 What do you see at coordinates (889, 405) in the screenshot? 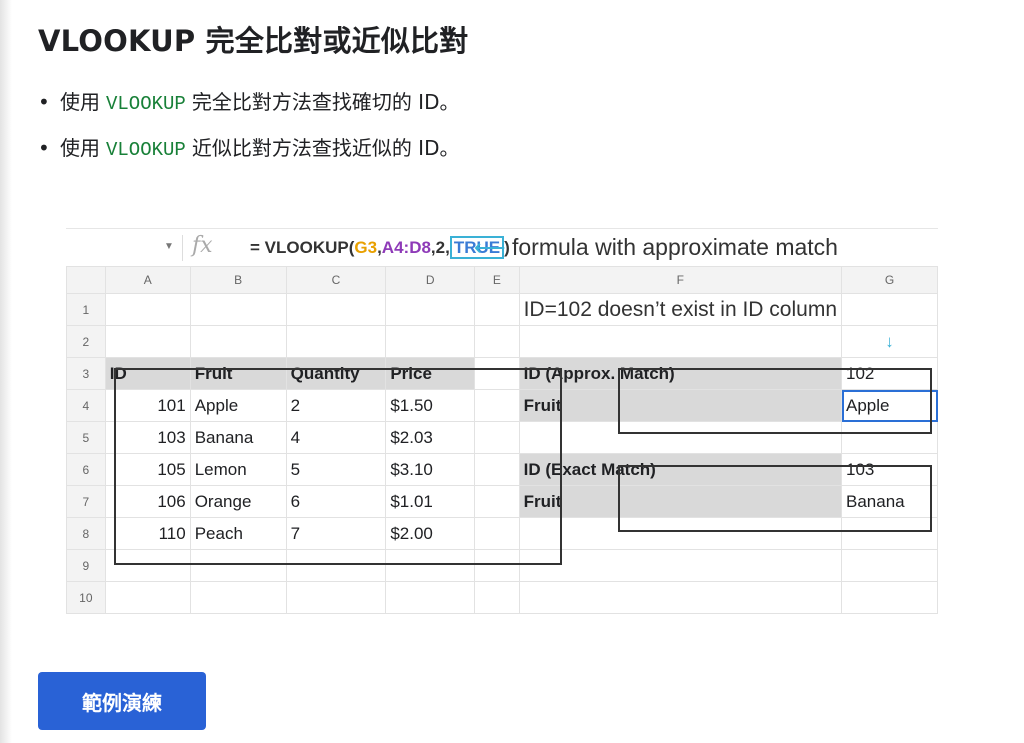
I see `approx-fruit-value-selected-cell: Apple` at bounding box center [889, 405].